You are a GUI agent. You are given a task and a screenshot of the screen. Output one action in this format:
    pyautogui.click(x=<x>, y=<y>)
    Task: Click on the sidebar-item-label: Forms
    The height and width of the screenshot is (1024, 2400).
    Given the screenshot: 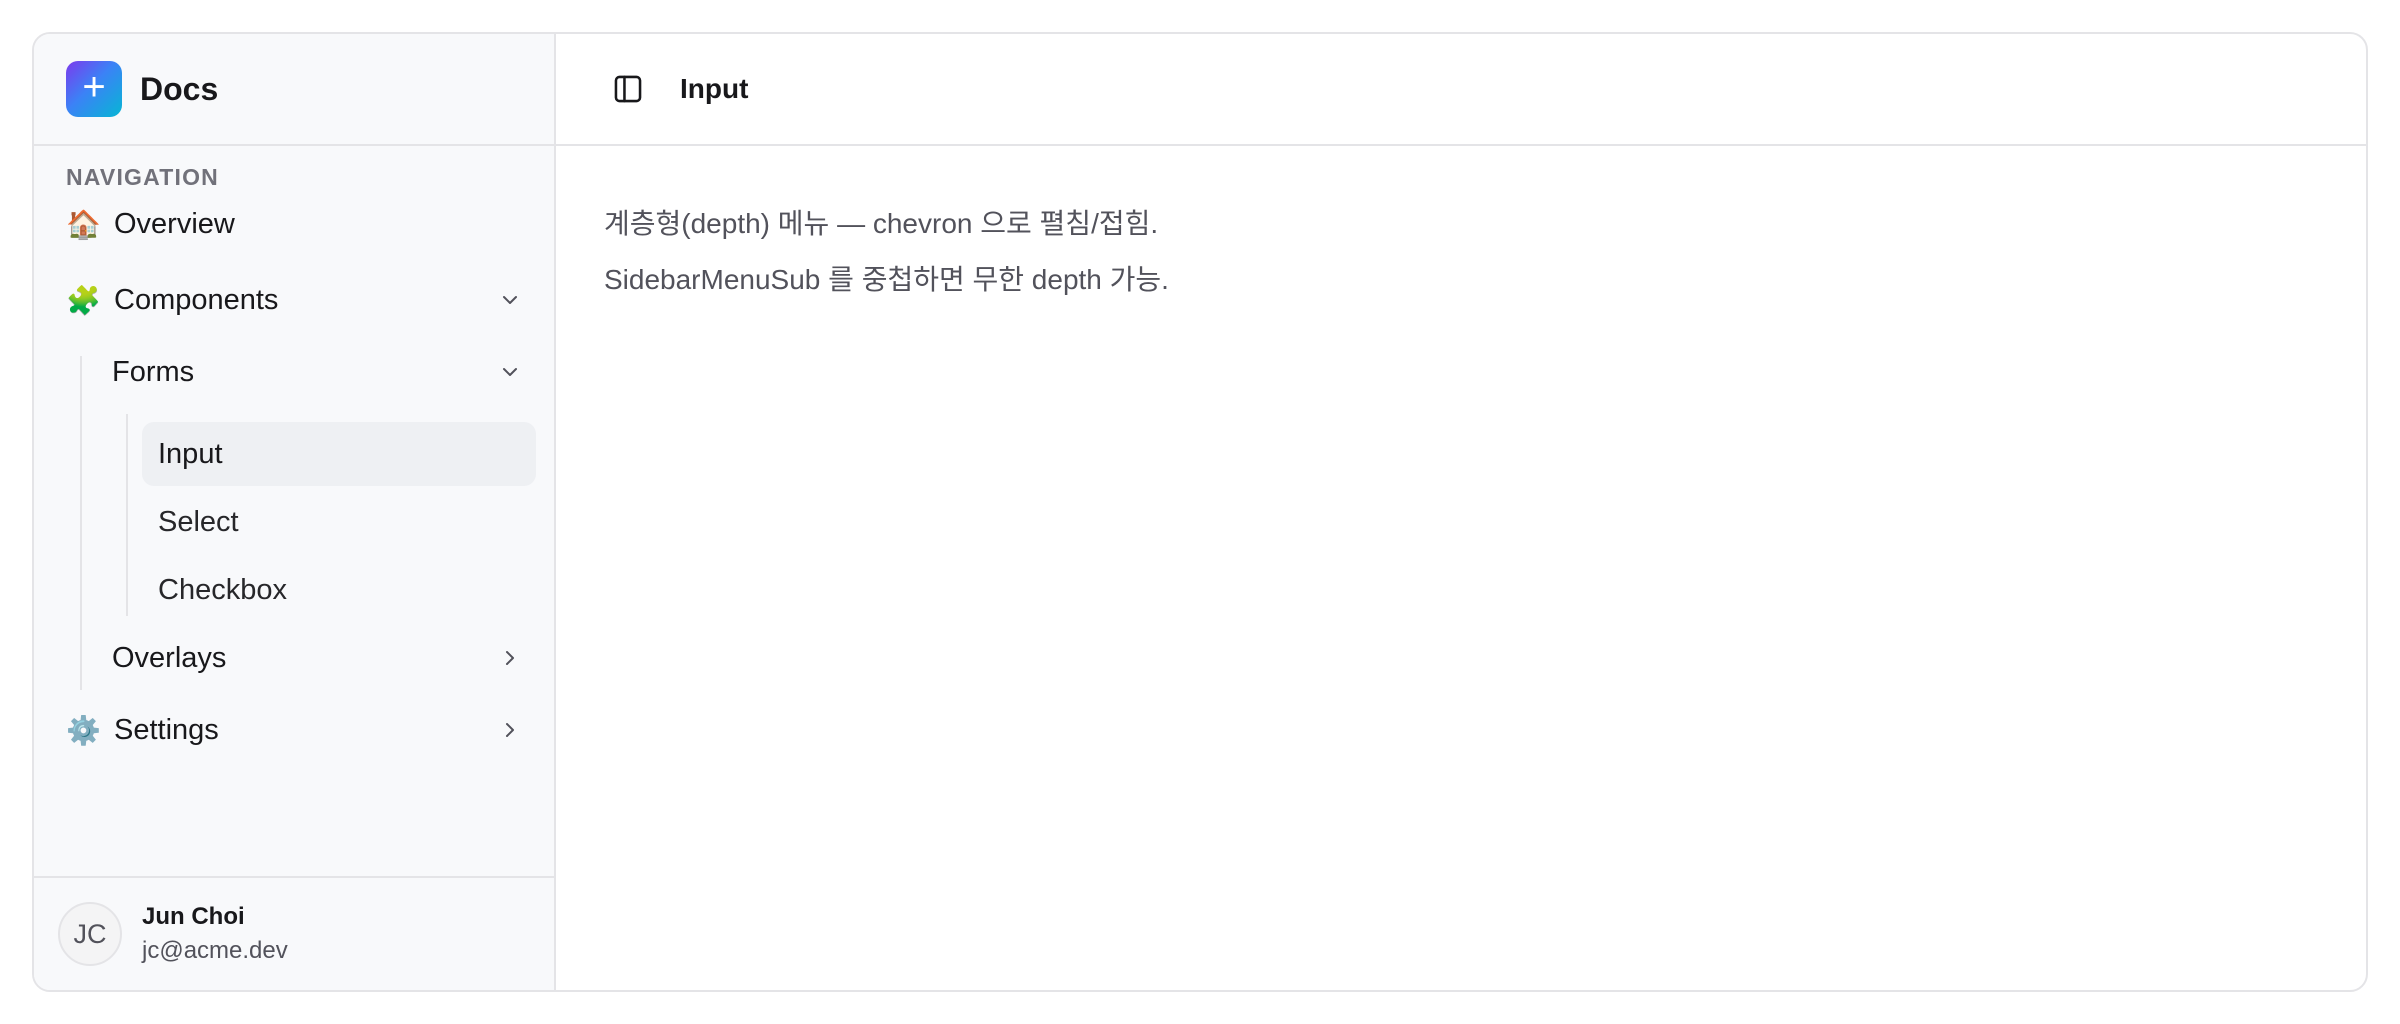 What is the action you would take?
    pyautogui.click(x=153, y=371)
    